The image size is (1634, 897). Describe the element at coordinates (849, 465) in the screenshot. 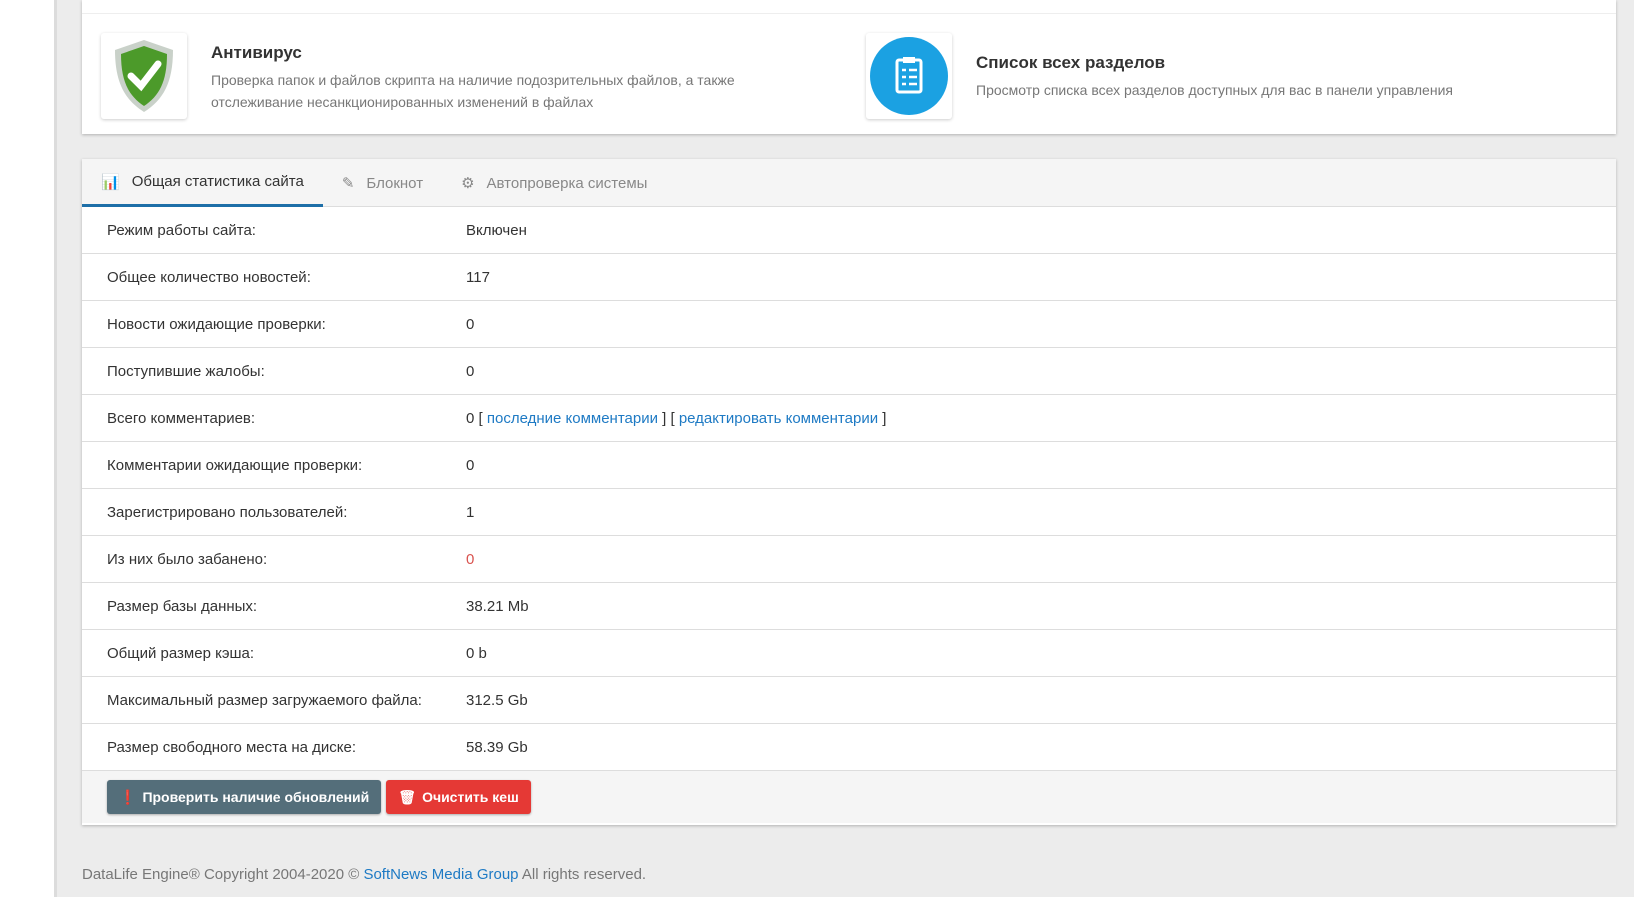

I see `stat-row: Комментарии ожидающие проверки: 0` at that location.